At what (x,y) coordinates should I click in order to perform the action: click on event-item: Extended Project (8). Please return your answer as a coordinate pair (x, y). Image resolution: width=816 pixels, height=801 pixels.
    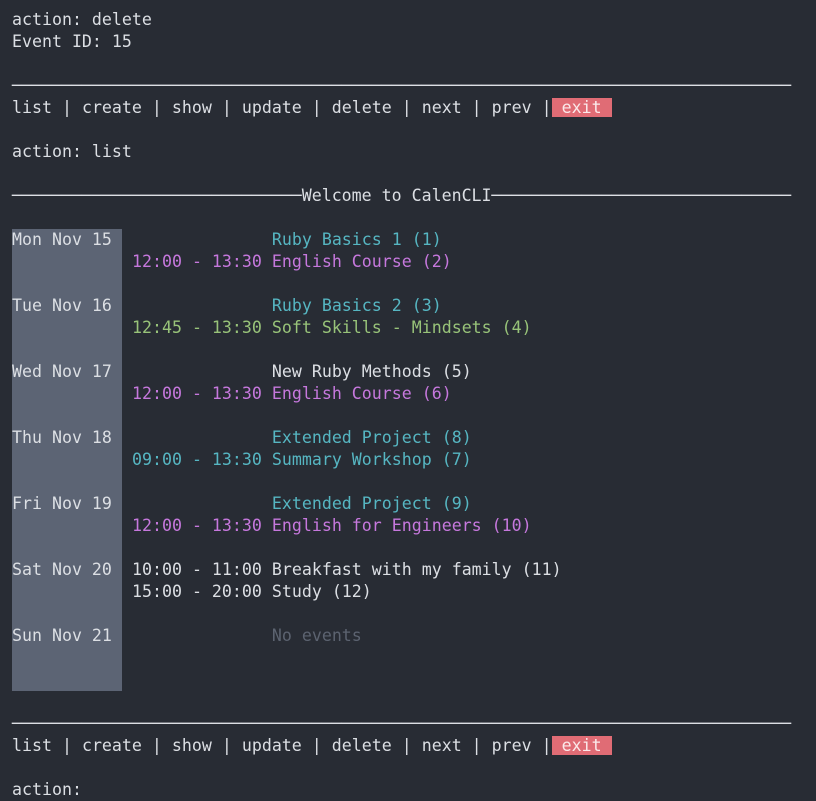
    Looking at the image, I should click on (302, 438).